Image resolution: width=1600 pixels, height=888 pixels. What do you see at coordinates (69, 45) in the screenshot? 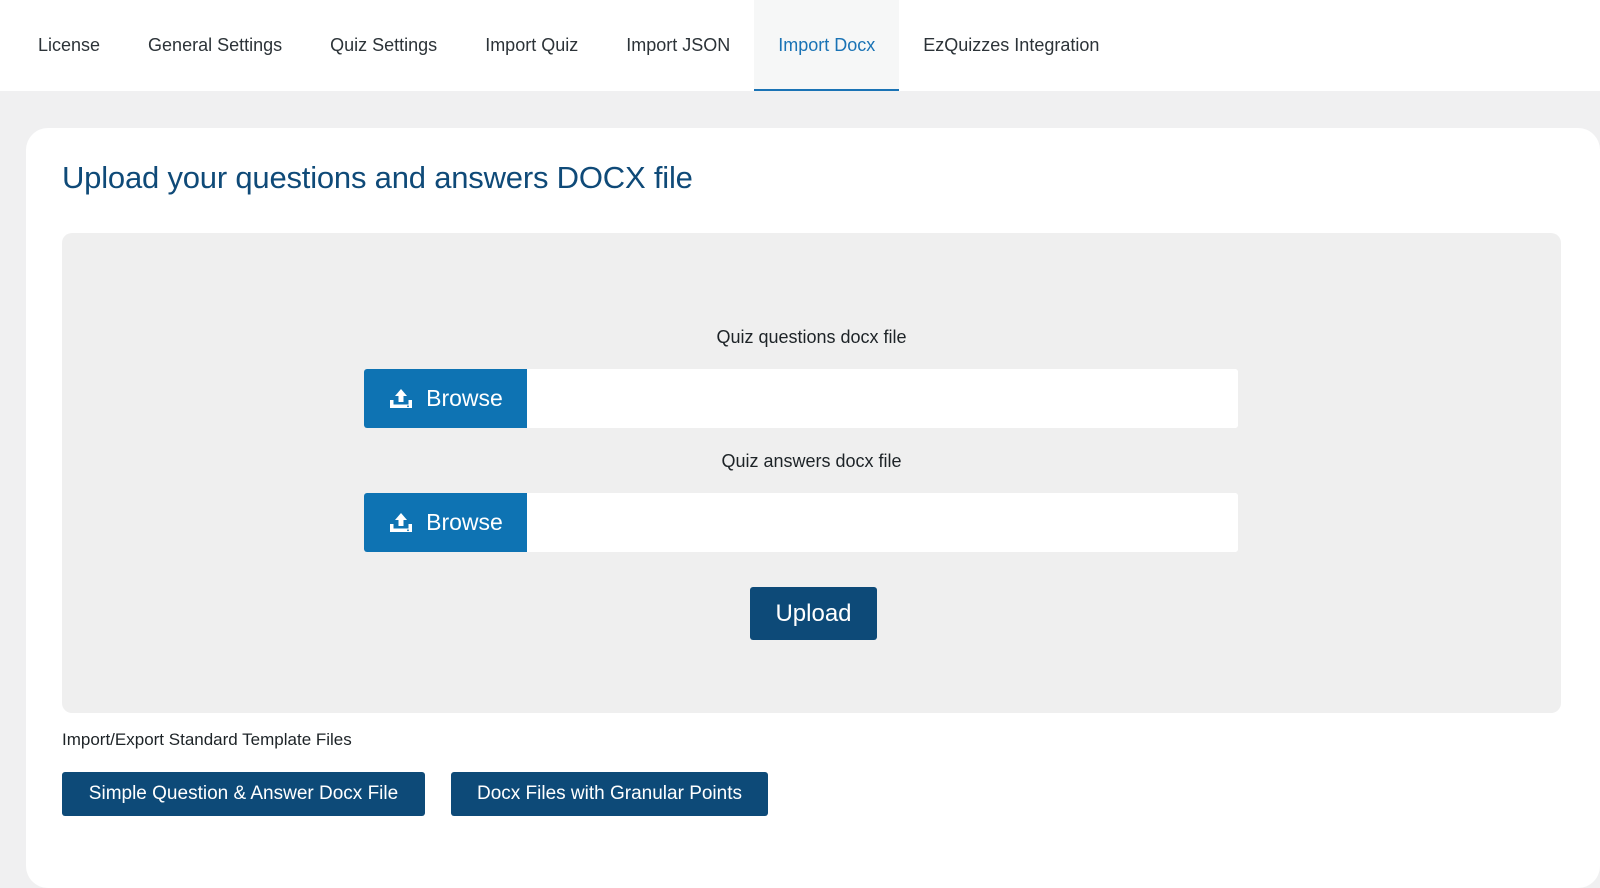
I see `tab-license: License` at bounding box center [69, 45].